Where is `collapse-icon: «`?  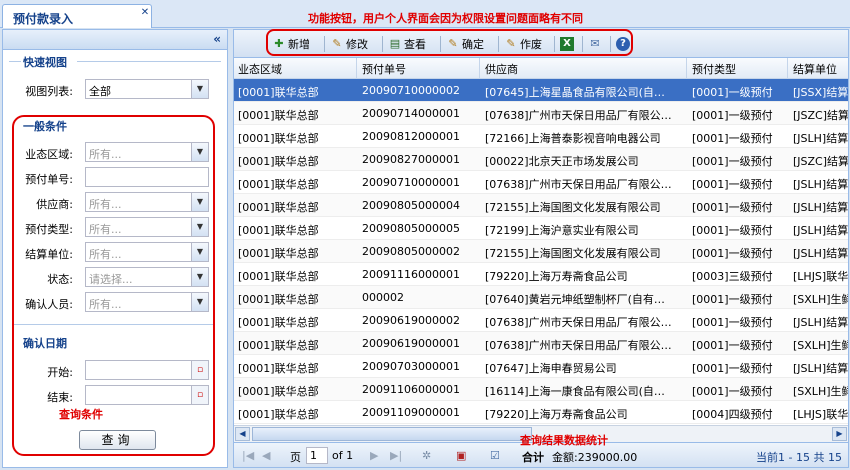
collapse-icon: « is located at coordinates (217, 39).